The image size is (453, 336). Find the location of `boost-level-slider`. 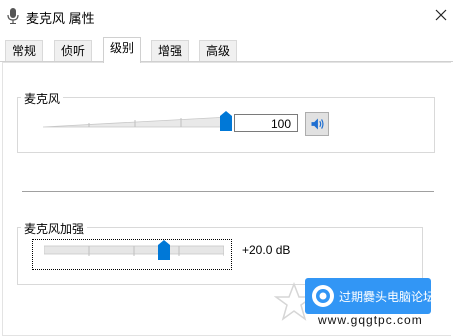

boost-level-slider is located at coordinates (134, 250).